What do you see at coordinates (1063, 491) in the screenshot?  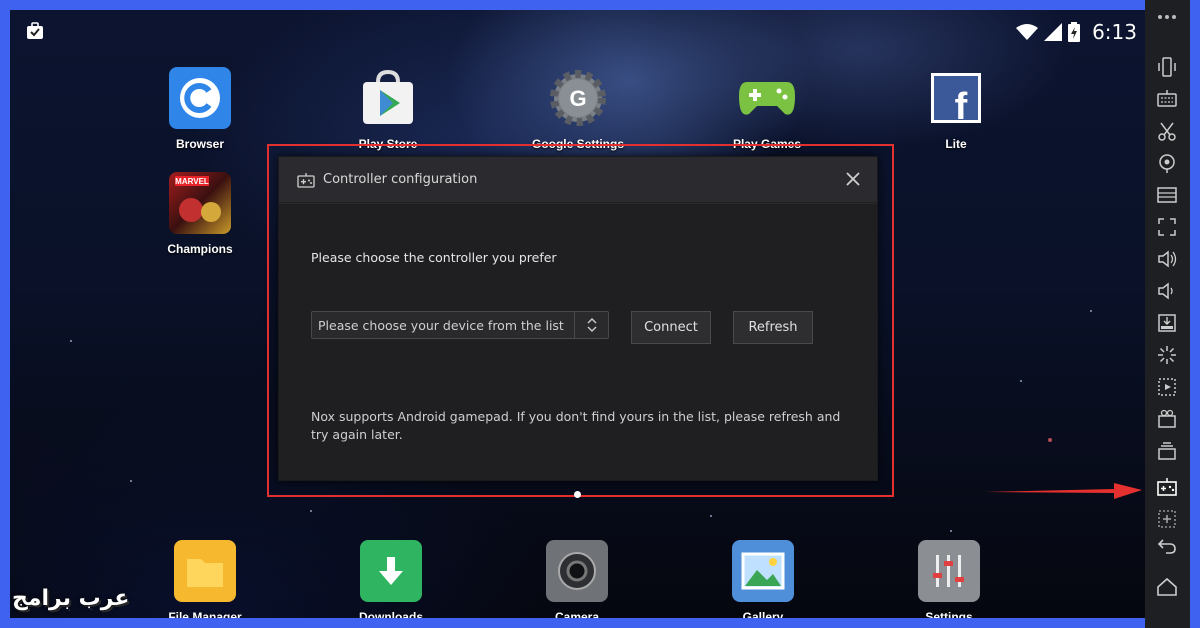 I see `arrow-pointer-icon` at bounding box center [1063, 491].